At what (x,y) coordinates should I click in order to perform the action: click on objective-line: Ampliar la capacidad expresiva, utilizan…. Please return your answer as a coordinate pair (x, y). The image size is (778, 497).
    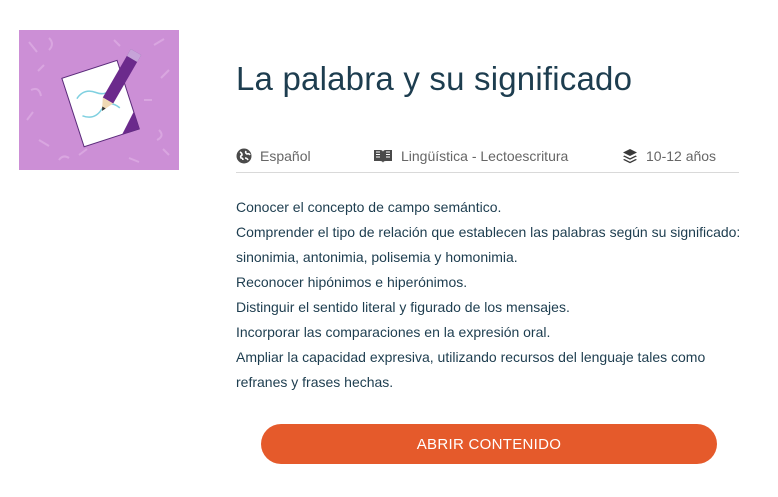
    Looking at the image, I should click on (471, 357).